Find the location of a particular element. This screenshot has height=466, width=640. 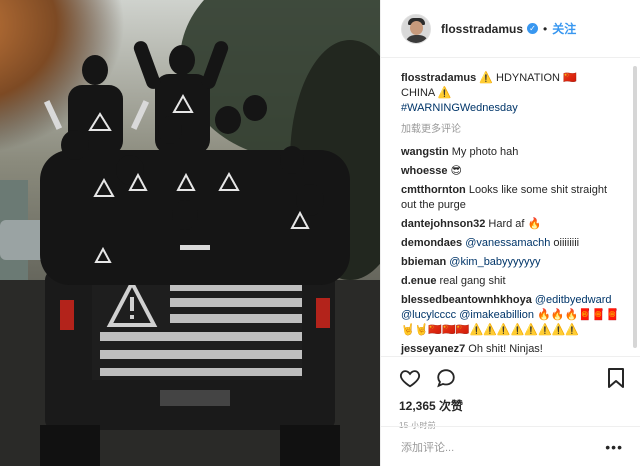

post-header: flosstradamus ✓ • 关注 is located at coordinates (510, 29).